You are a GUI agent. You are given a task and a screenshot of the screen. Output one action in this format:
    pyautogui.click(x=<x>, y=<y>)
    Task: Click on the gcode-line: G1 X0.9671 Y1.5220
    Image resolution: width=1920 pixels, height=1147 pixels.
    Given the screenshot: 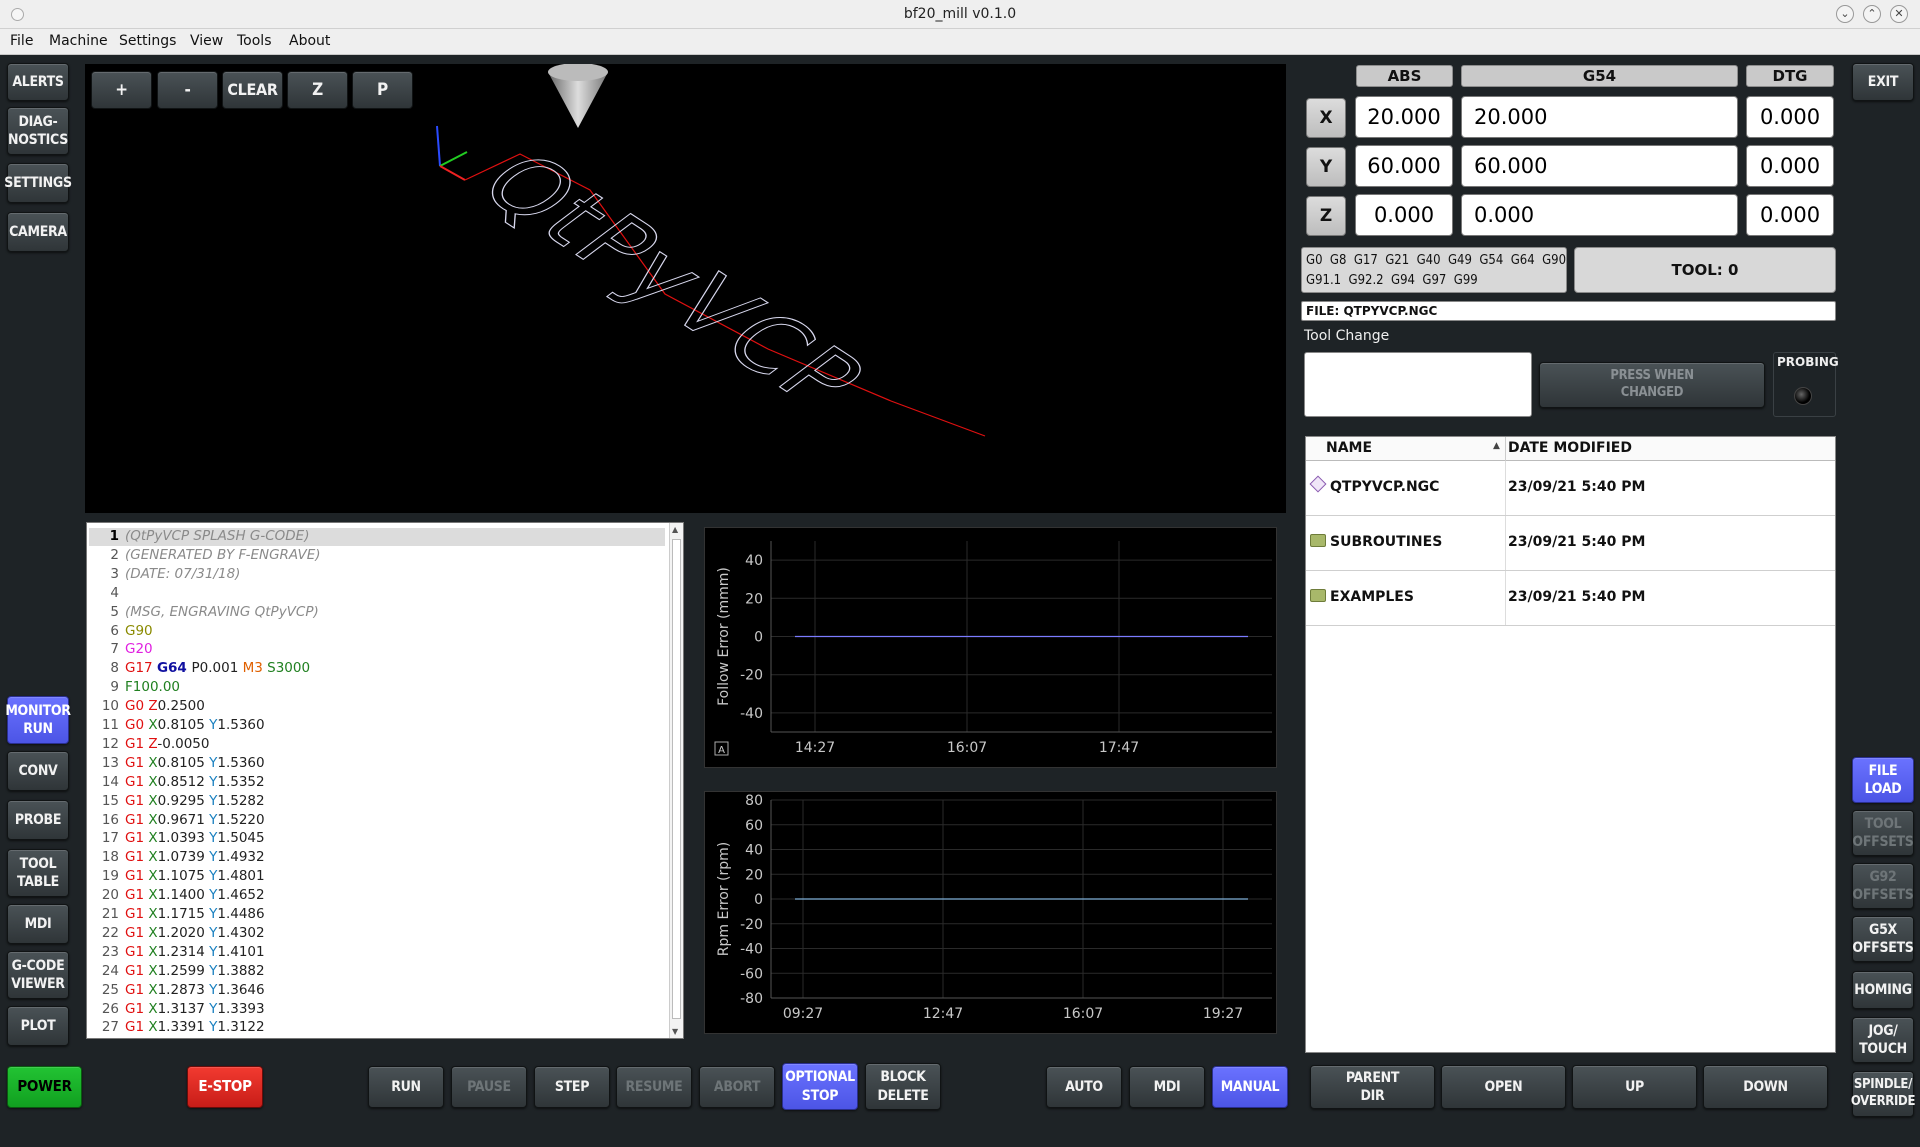 What is the action you would take?
    pyautogui.click(x=195, y=820)
    